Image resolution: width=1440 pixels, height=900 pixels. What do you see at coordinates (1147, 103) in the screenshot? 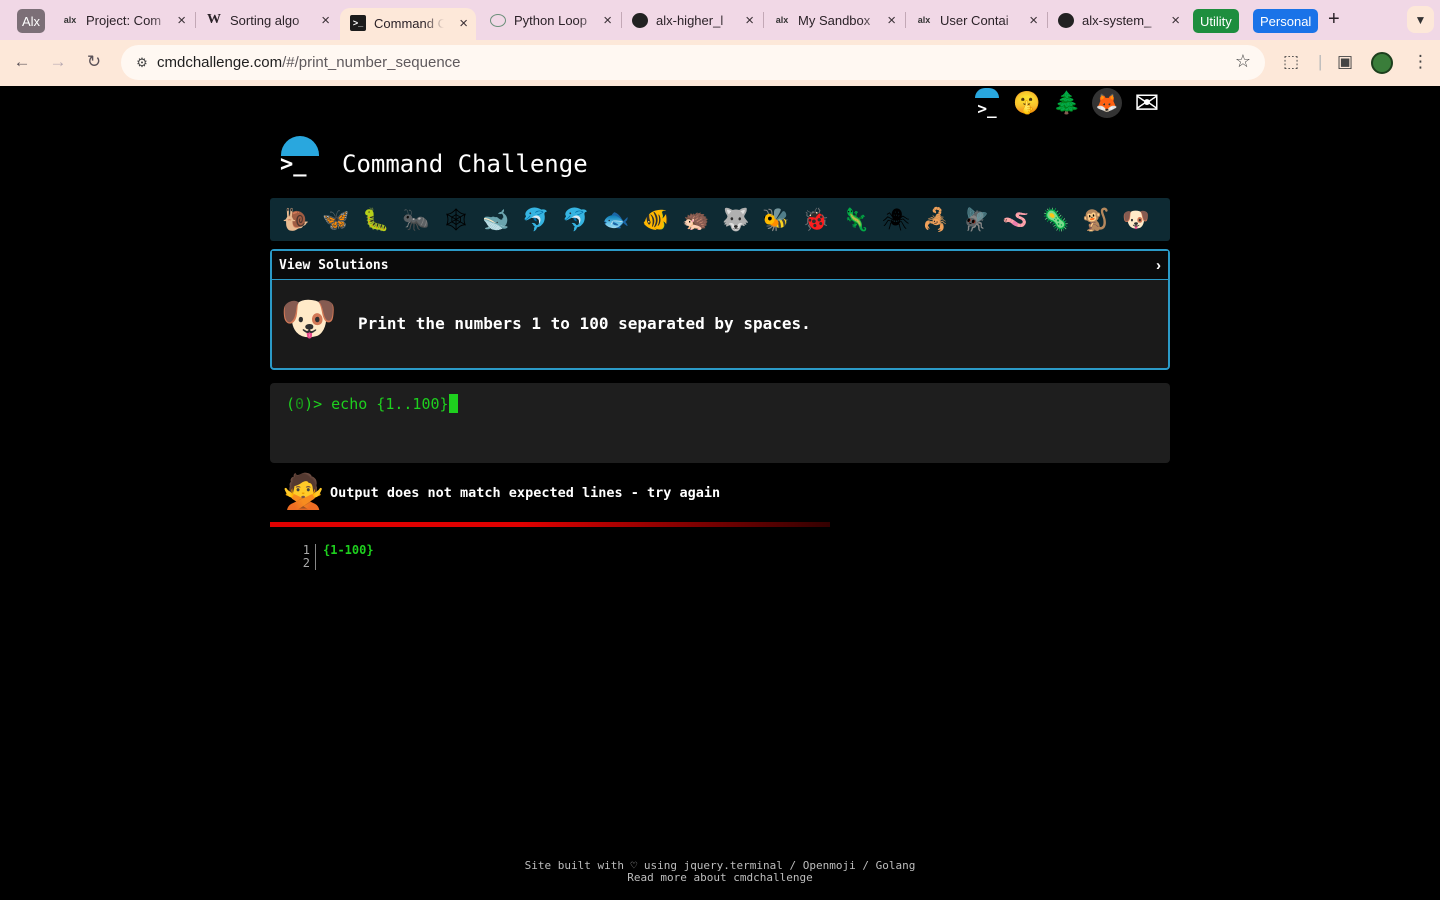
I see `envelope-icon: ✉` at bounding box center [1147, 103].